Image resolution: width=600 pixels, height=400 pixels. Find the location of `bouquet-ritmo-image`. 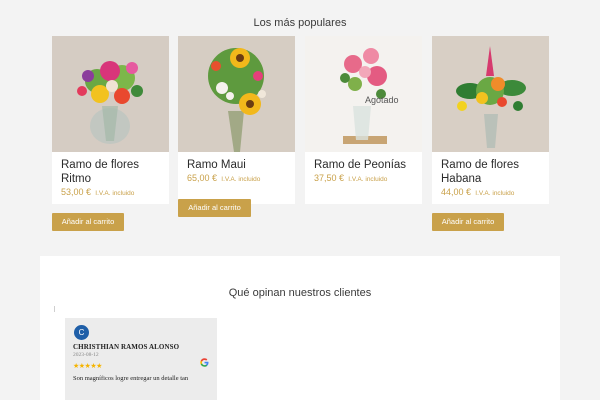

bouquet-ritmo-image is located at coordinates (110, 94).